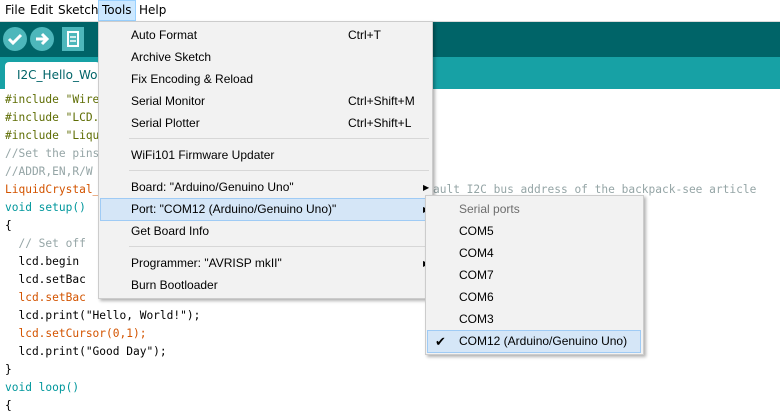 The image size is (780, 415). What do you see at coordinates (76, 333) in the screenshot?
I see `code-line: lcd.setCursor(0,1);` at bounding box center [76, 333].